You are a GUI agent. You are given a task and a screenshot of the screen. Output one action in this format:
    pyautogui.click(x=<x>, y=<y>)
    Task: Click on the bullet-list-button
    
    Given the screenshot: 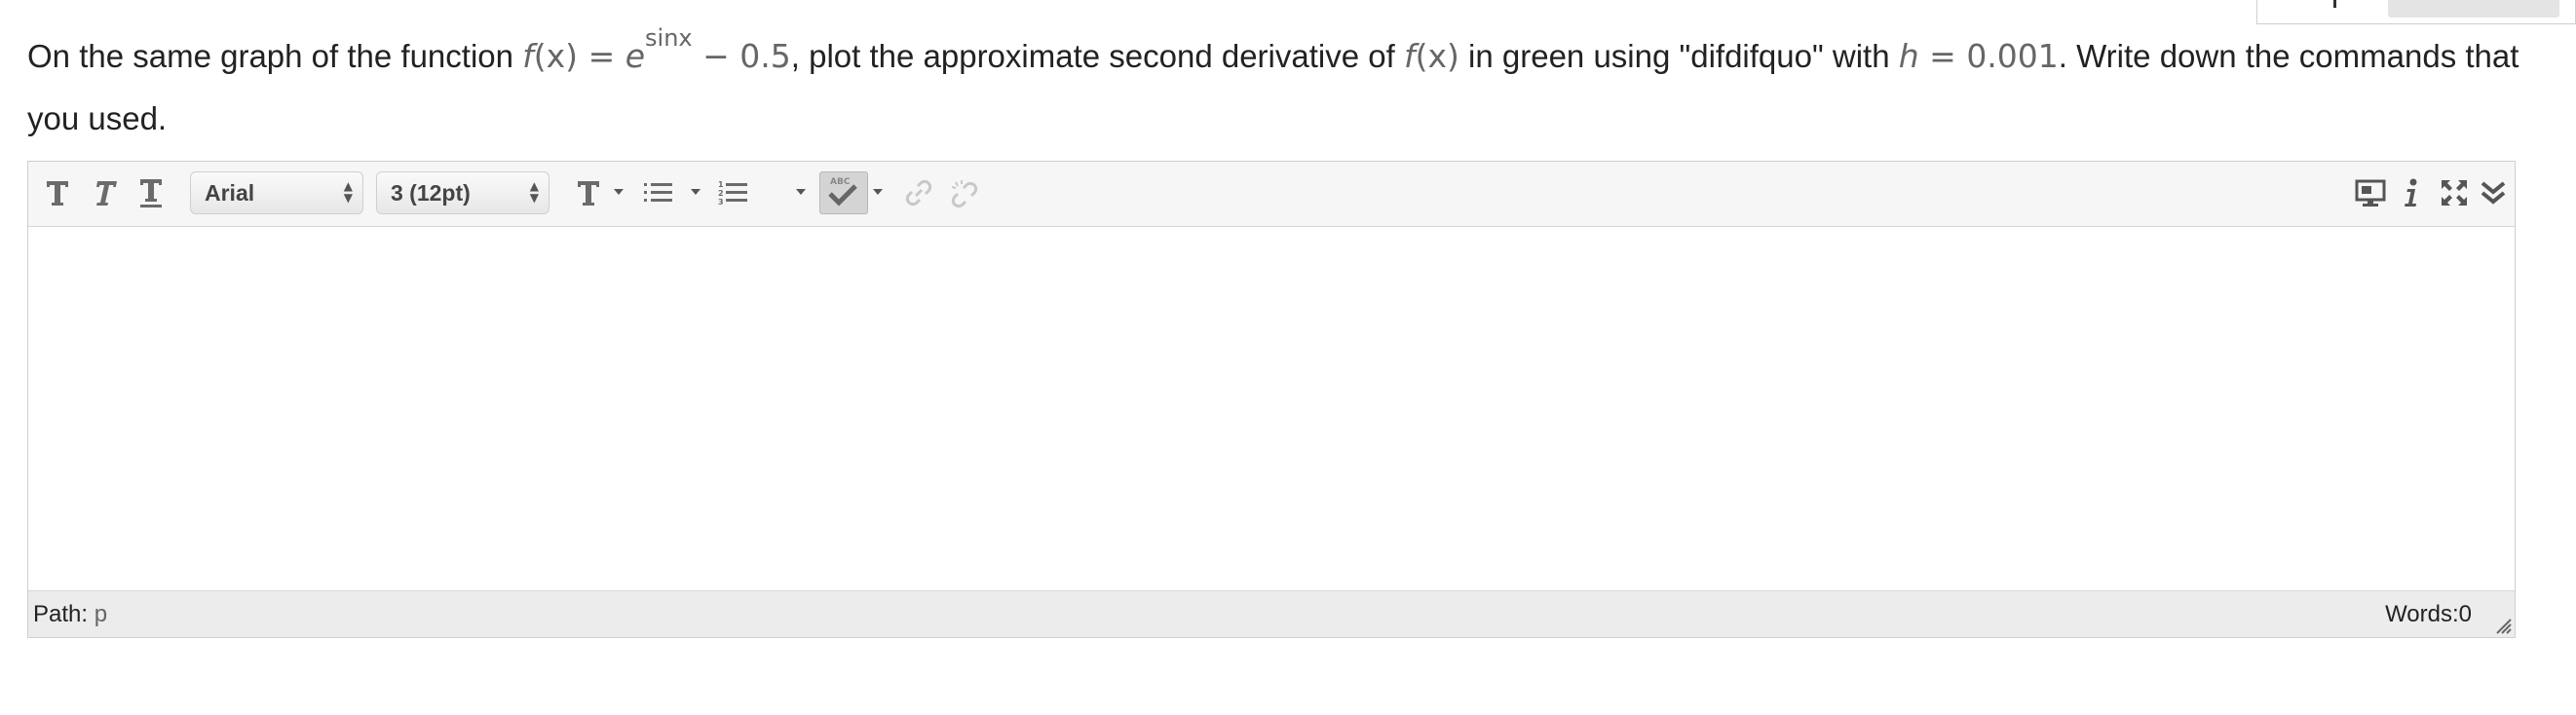 What is the action you would take?
    pyautogui.click(x=658, y=192)
    